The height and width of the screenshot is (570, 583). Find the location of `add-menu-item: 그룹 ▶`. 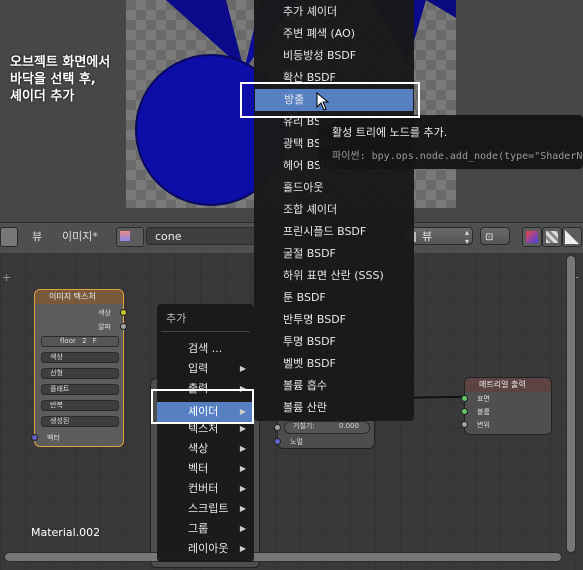

add-menu-item: 그룹 ▶ is located at coordinates (205, 529).